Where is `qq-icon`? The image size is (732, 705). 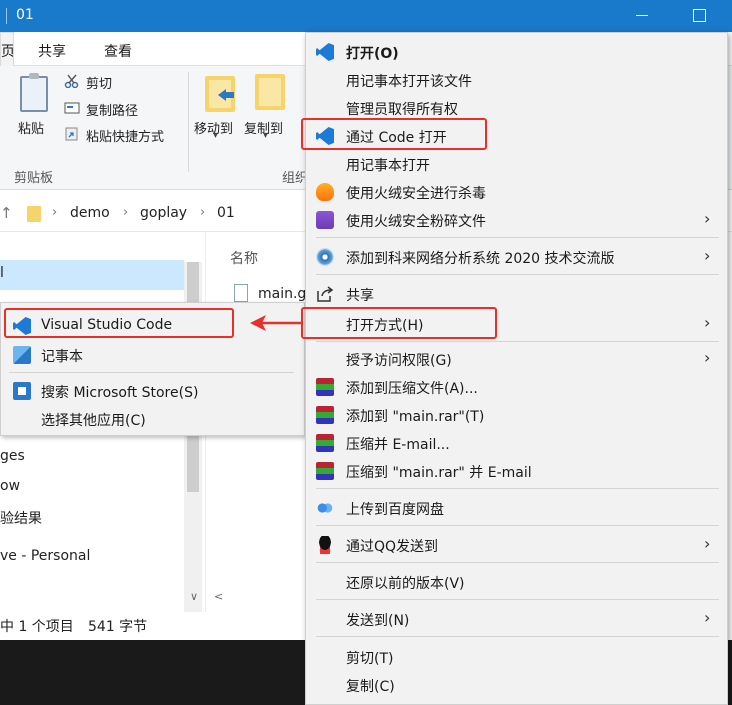 qq-icon is located at coordinates (325, 545).